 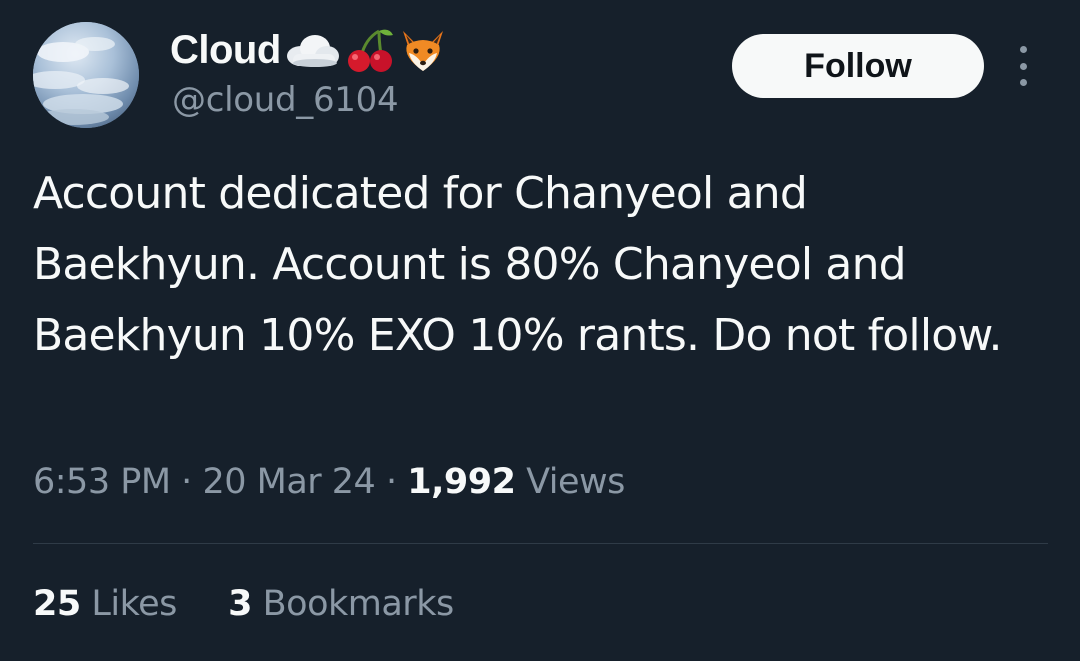 I want to click on cloud-emoji, so click(x=312, y=50).